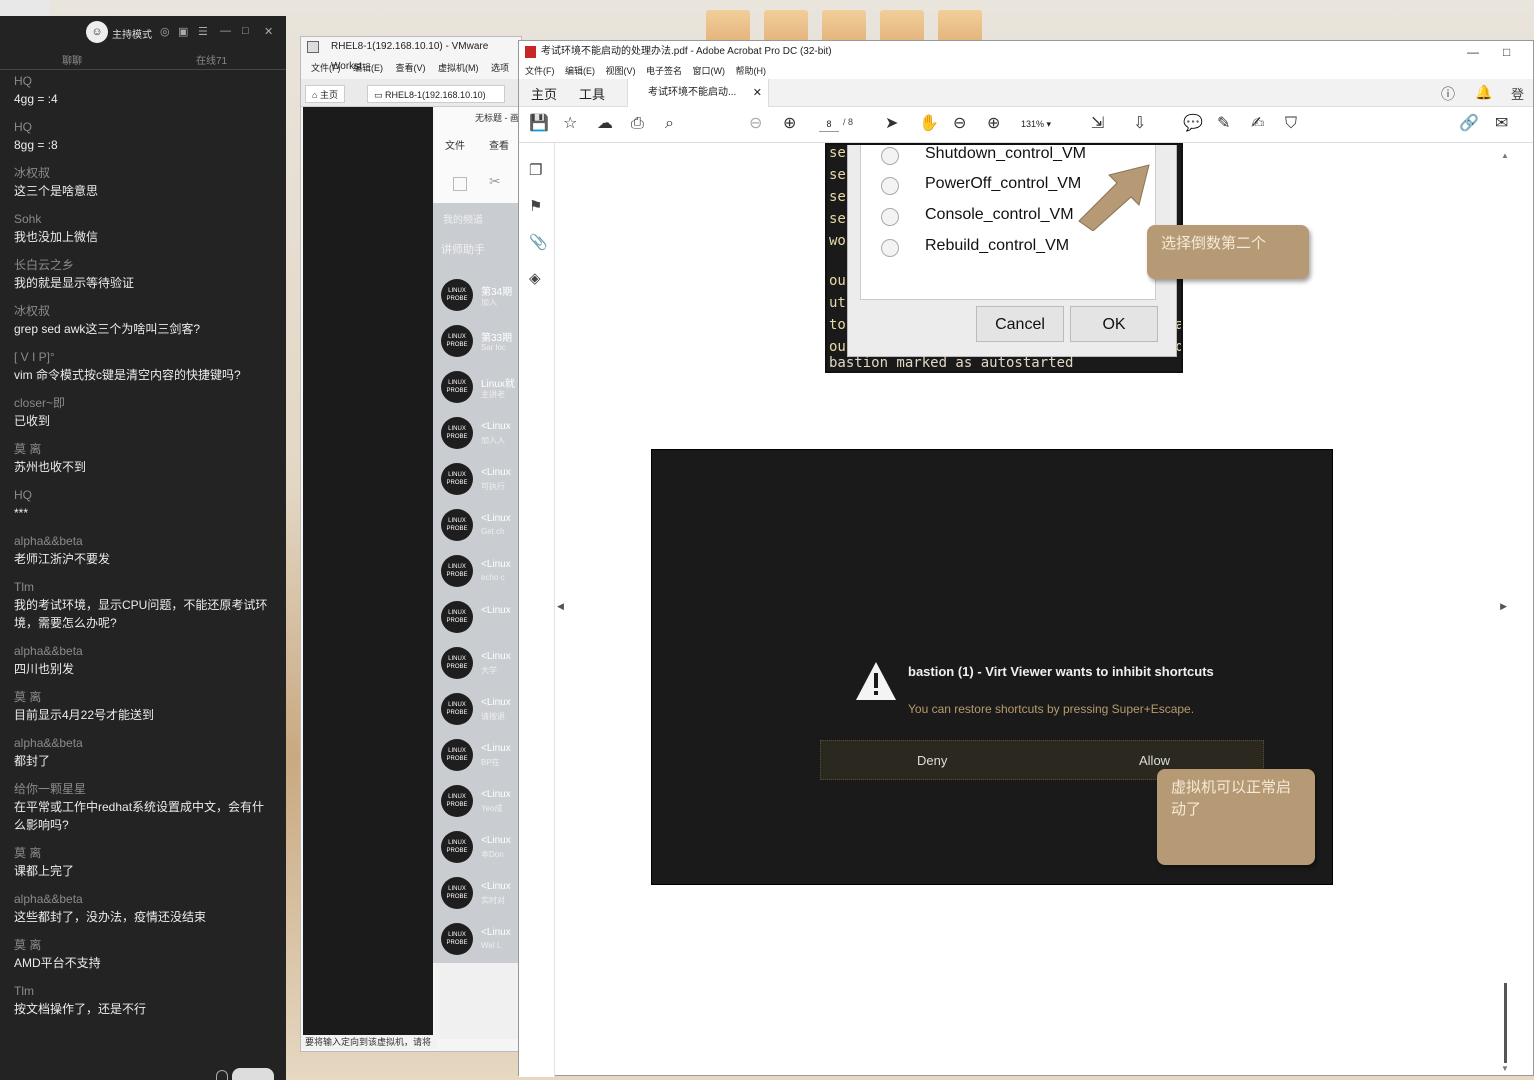  Describe the element at coordinates (144, 136) in the screenshot. I see `chat-message: HQ 8gg = :8` at that location.